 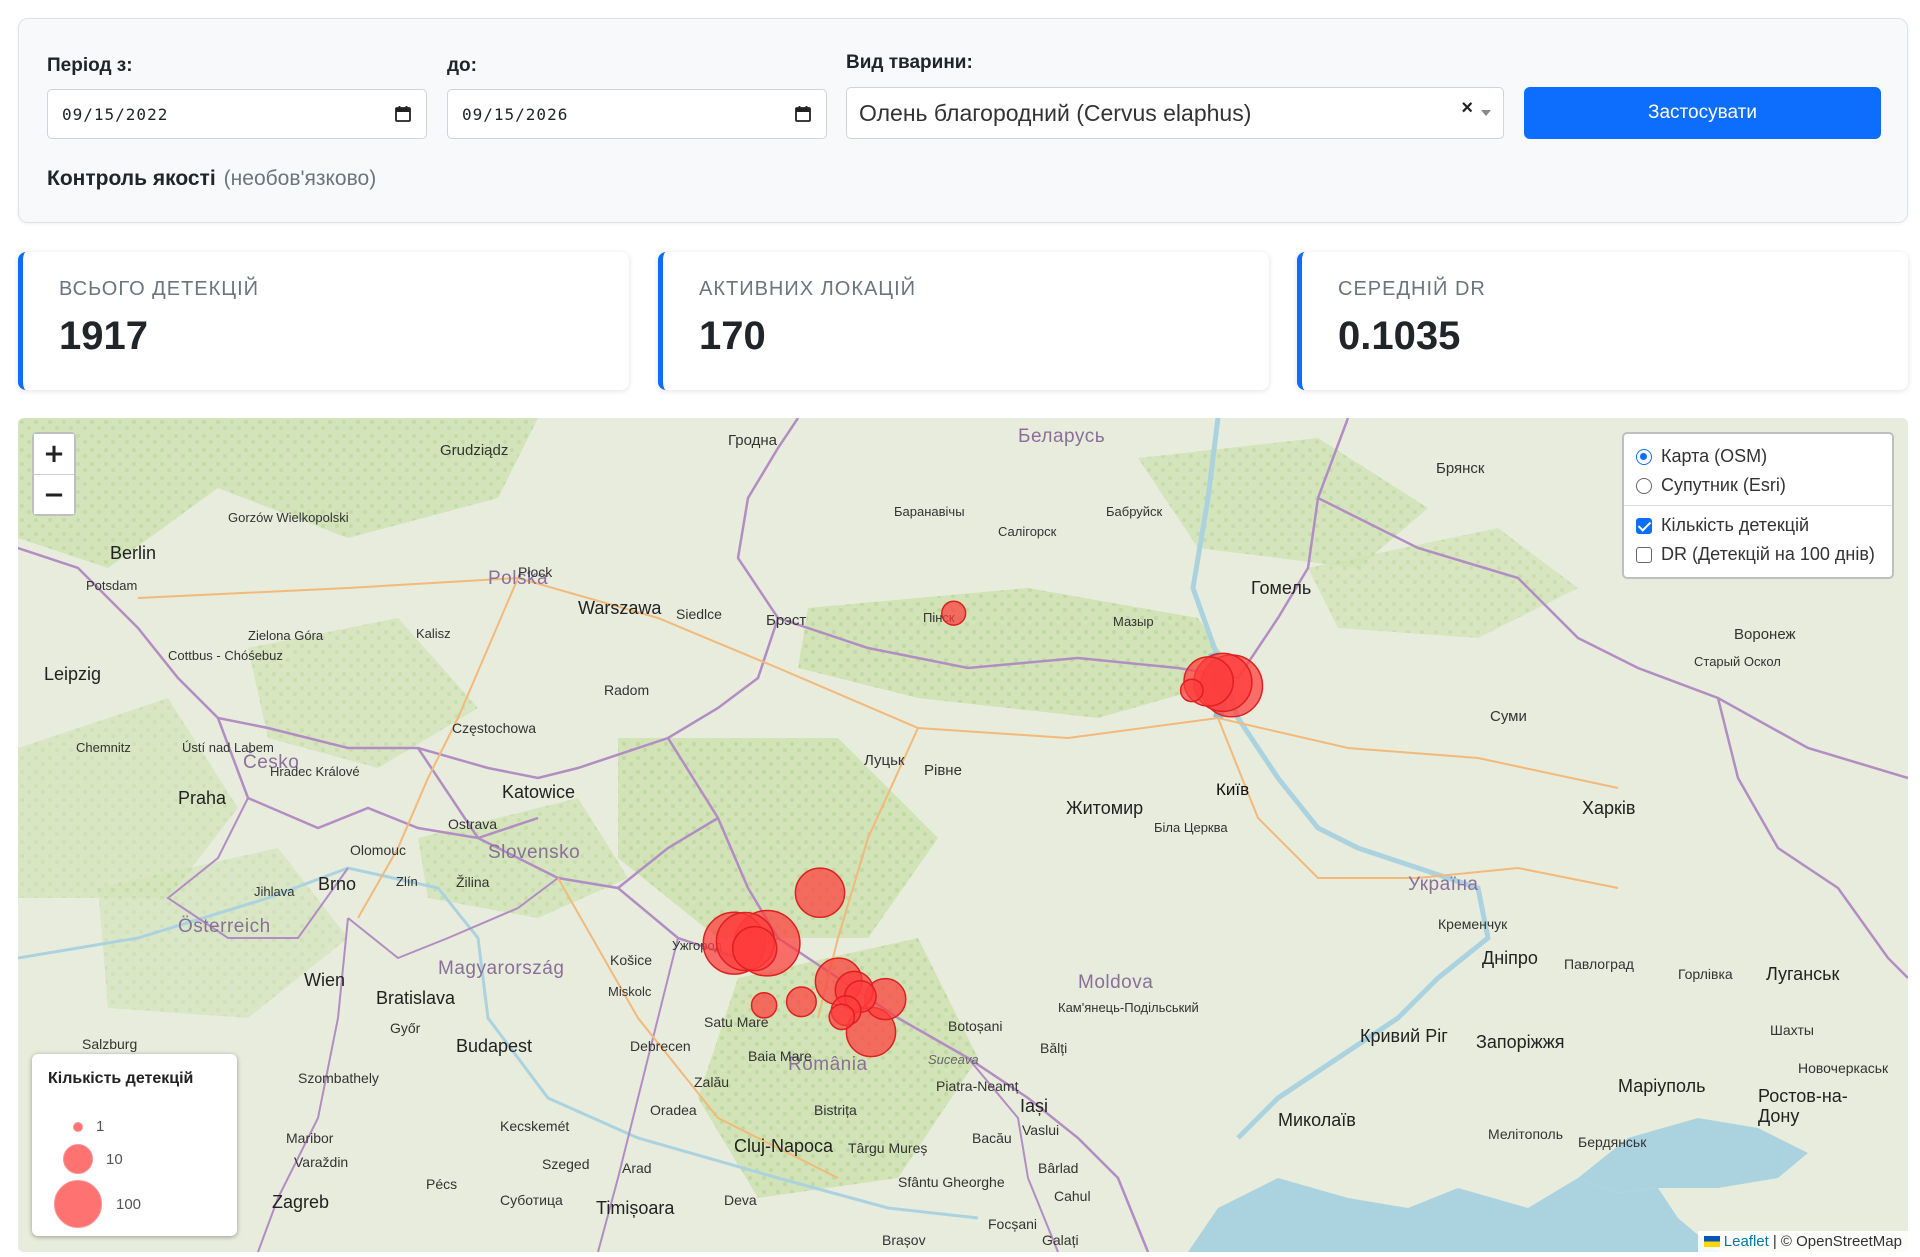 I want to click on legend-label: 1, so click(x=100, y=1126).